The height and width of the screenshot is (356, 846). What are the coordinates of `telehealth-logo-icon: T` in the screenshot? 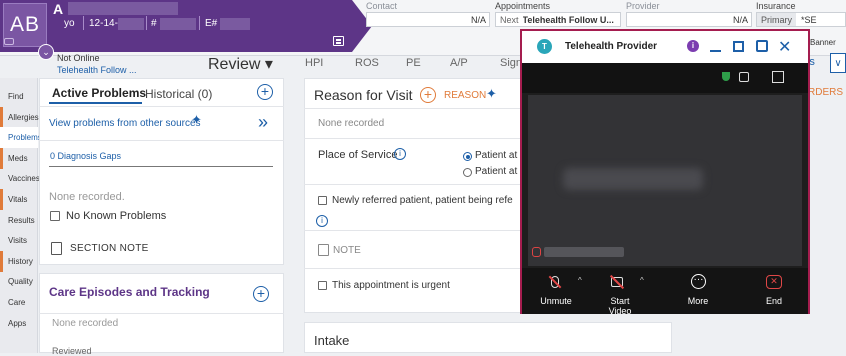 It's located at (544, 46).